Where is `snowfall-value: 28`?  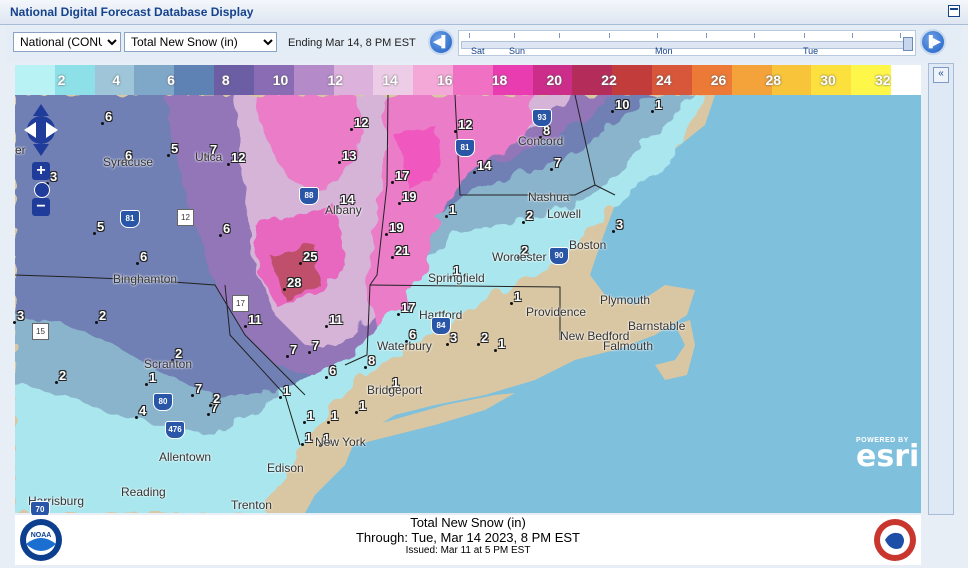 snowfall-value: 28 is located at coordinates (294, 282).